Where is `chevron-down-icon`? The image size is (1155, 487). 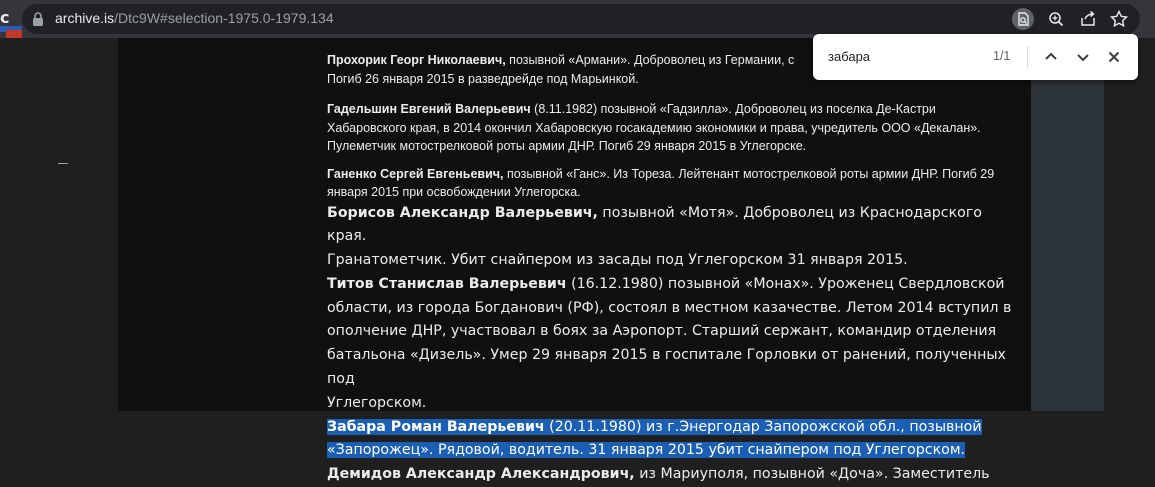 chevron-down-icon is located at coordinates (1083, 58).